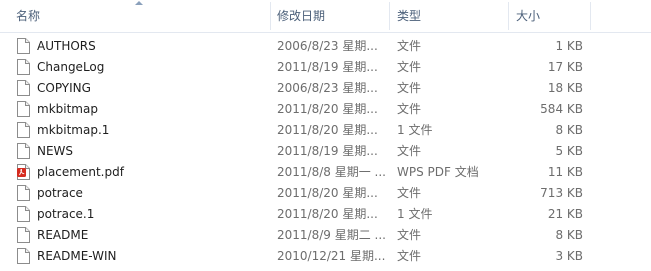  I want to click on file-size: 17 KB, so click(565, 67).